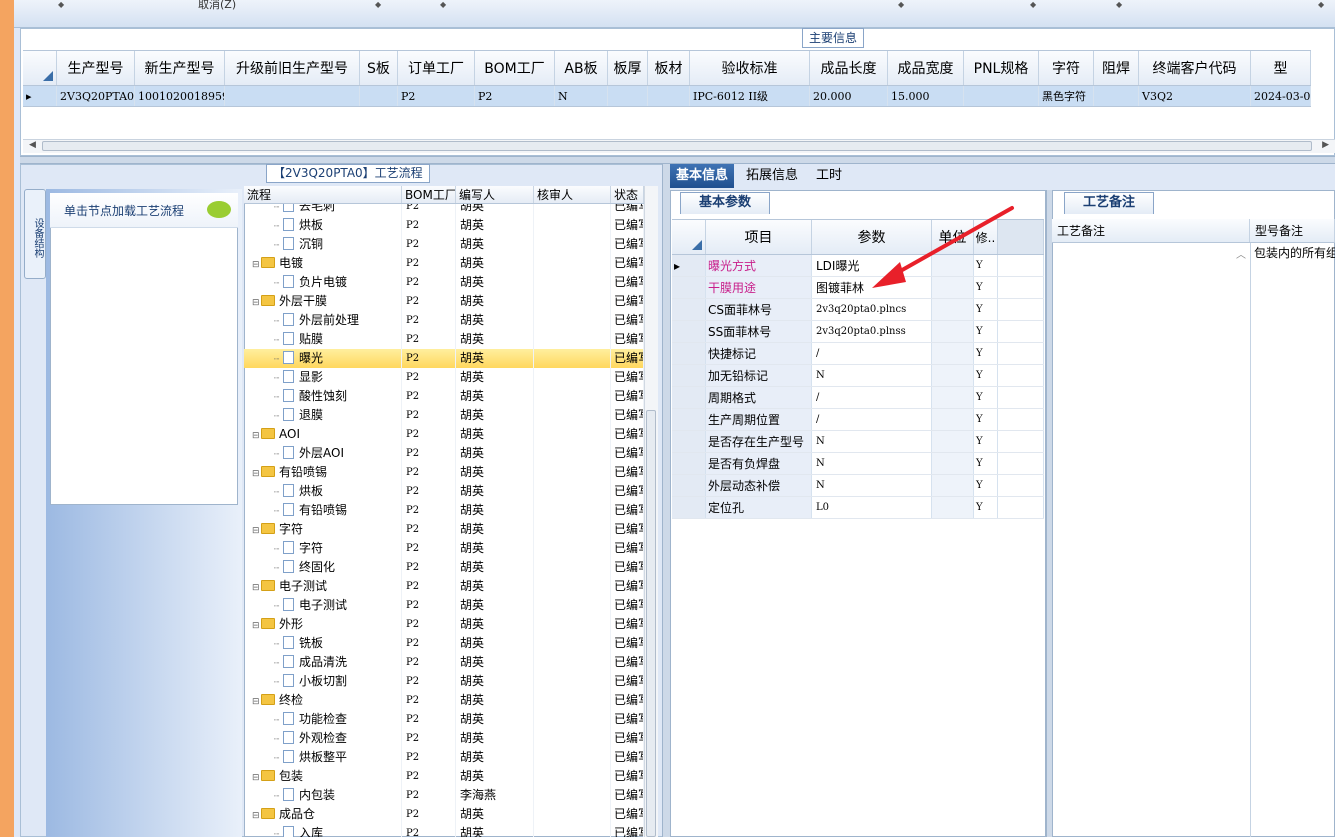 This screenshot has height=837, width=1335. I want to click on grid-col-header: S板, so click(379, 68).